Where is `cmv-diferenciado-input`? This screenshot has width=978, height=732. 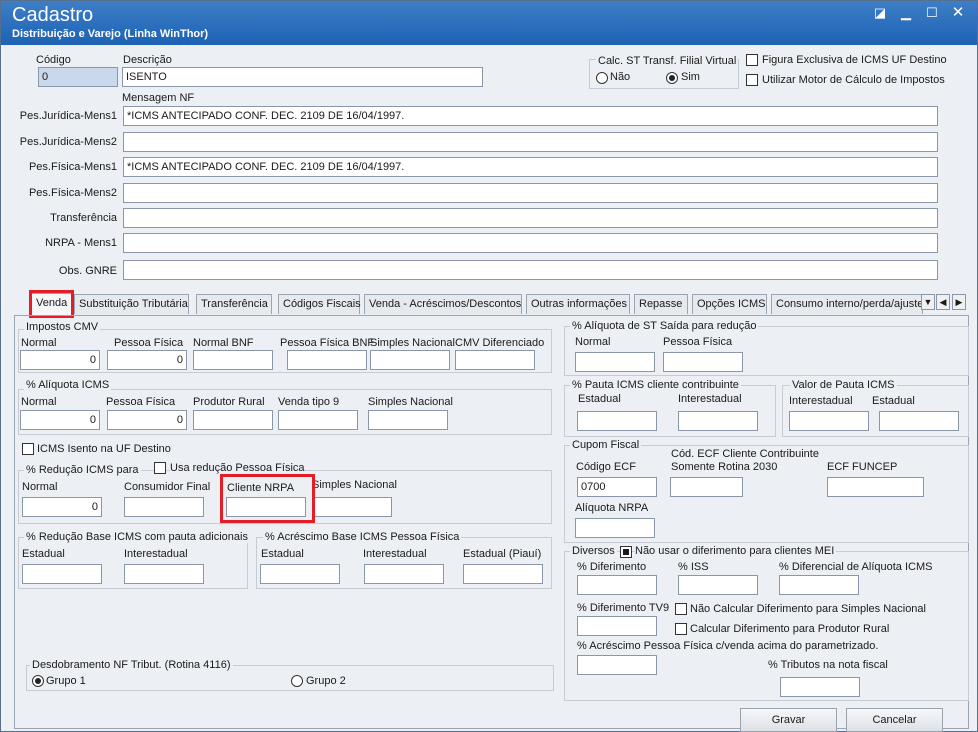
cmv-diferenciado-input is located at coordinates (495, 360).